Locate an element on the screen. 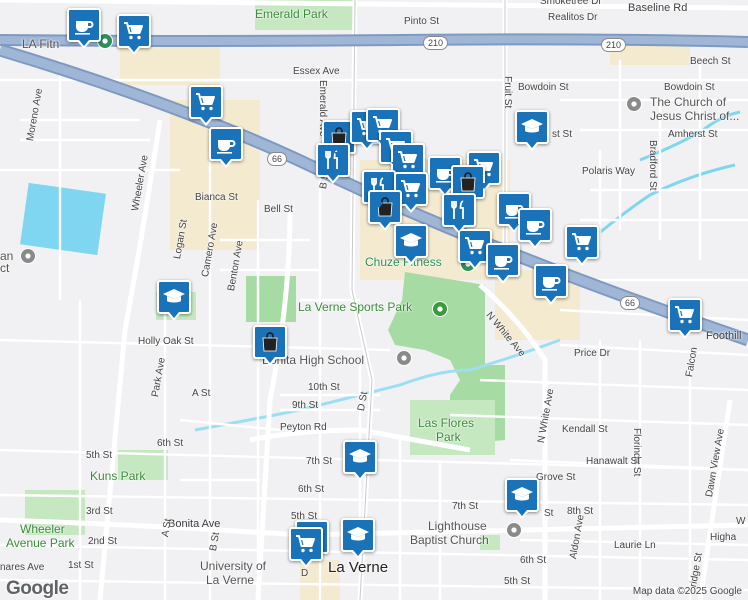 The width and height of the screenshot is (748, 600). marker-m2 is located at coordinates (134, 34).